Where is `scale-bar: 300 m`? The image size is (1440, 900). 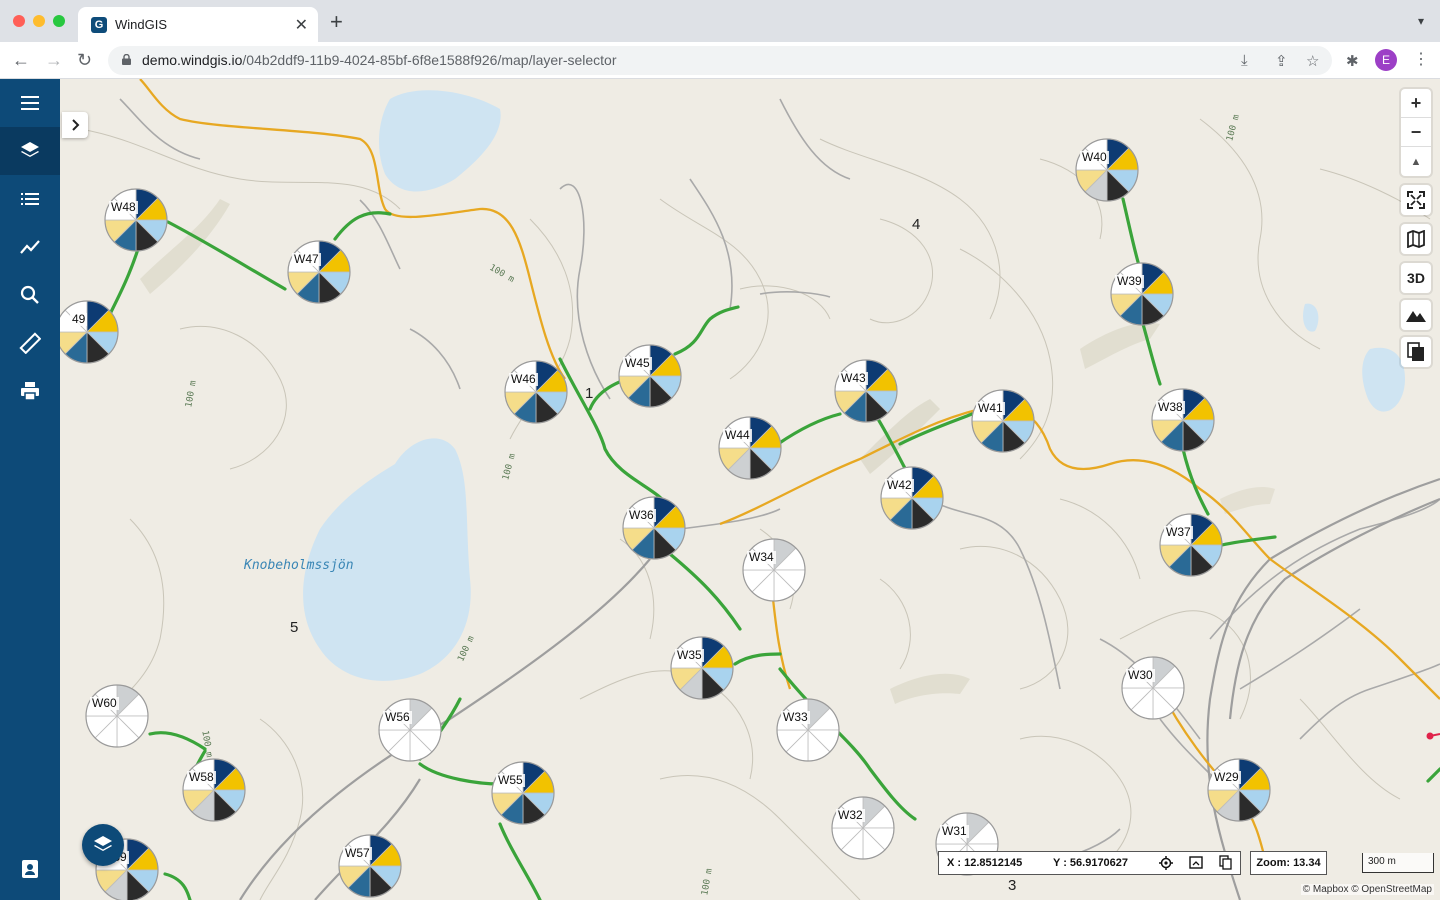 scale-bar: 300 m is located at coordinates (1398, 863).